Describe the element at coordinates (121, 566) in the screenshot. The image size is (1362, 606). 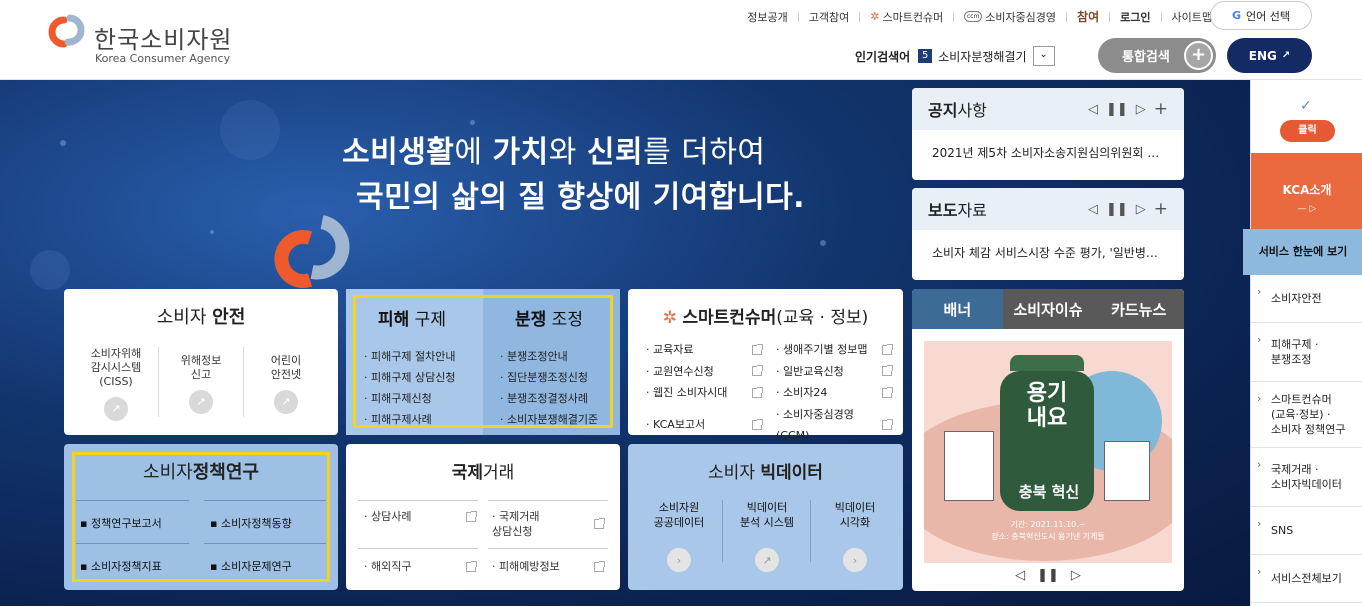
I see `list-item: ▪ 소비자정책지표` at that location.